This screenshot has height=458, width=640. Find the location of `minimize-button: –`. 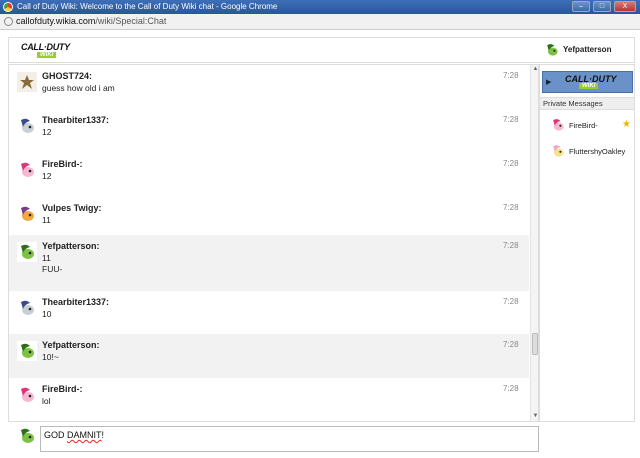

minimize-button: – is located at coordinates (581, 6).